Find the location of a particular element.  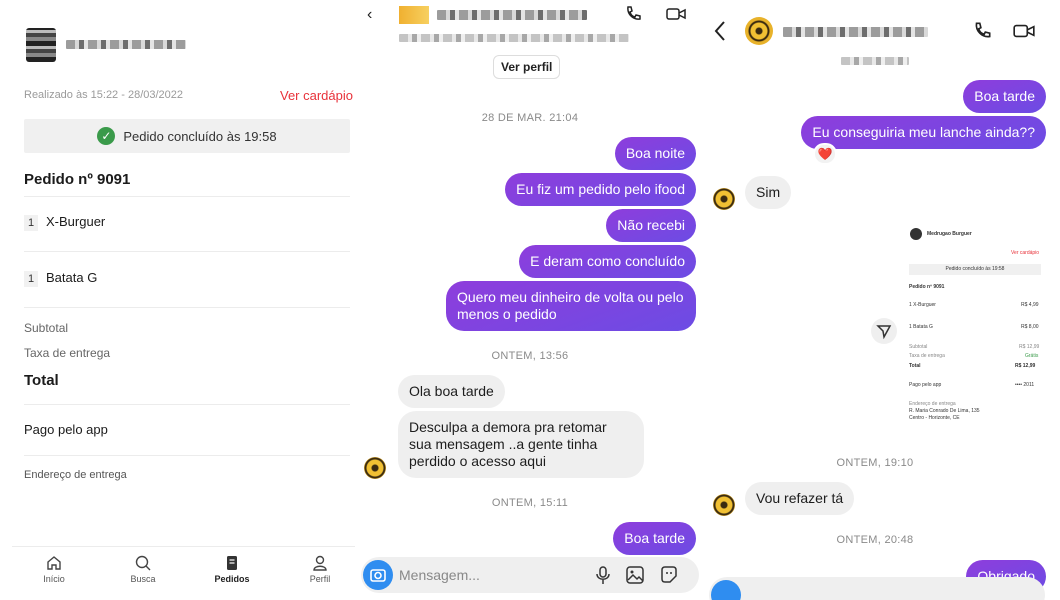

gallery-icon is located at coordinates (635, 575).